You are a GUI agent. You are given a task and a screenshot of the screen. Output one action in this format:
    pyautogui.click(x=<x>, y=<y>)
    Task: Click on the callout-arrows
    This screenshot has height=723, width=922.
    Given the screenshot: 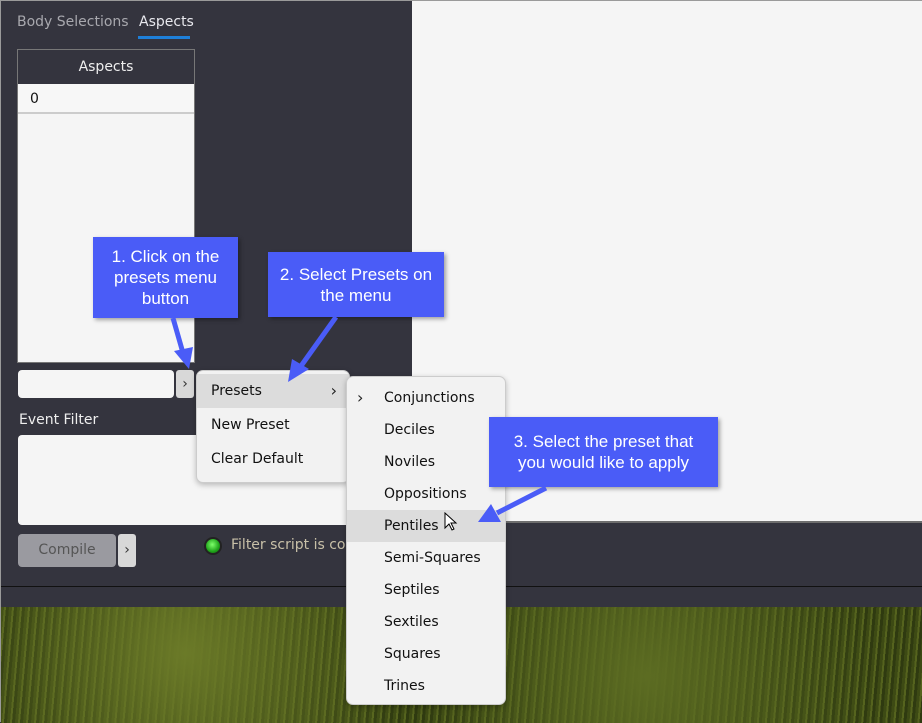 What is the action you would take?
    pyautogui.click(x=359, y=418)
    